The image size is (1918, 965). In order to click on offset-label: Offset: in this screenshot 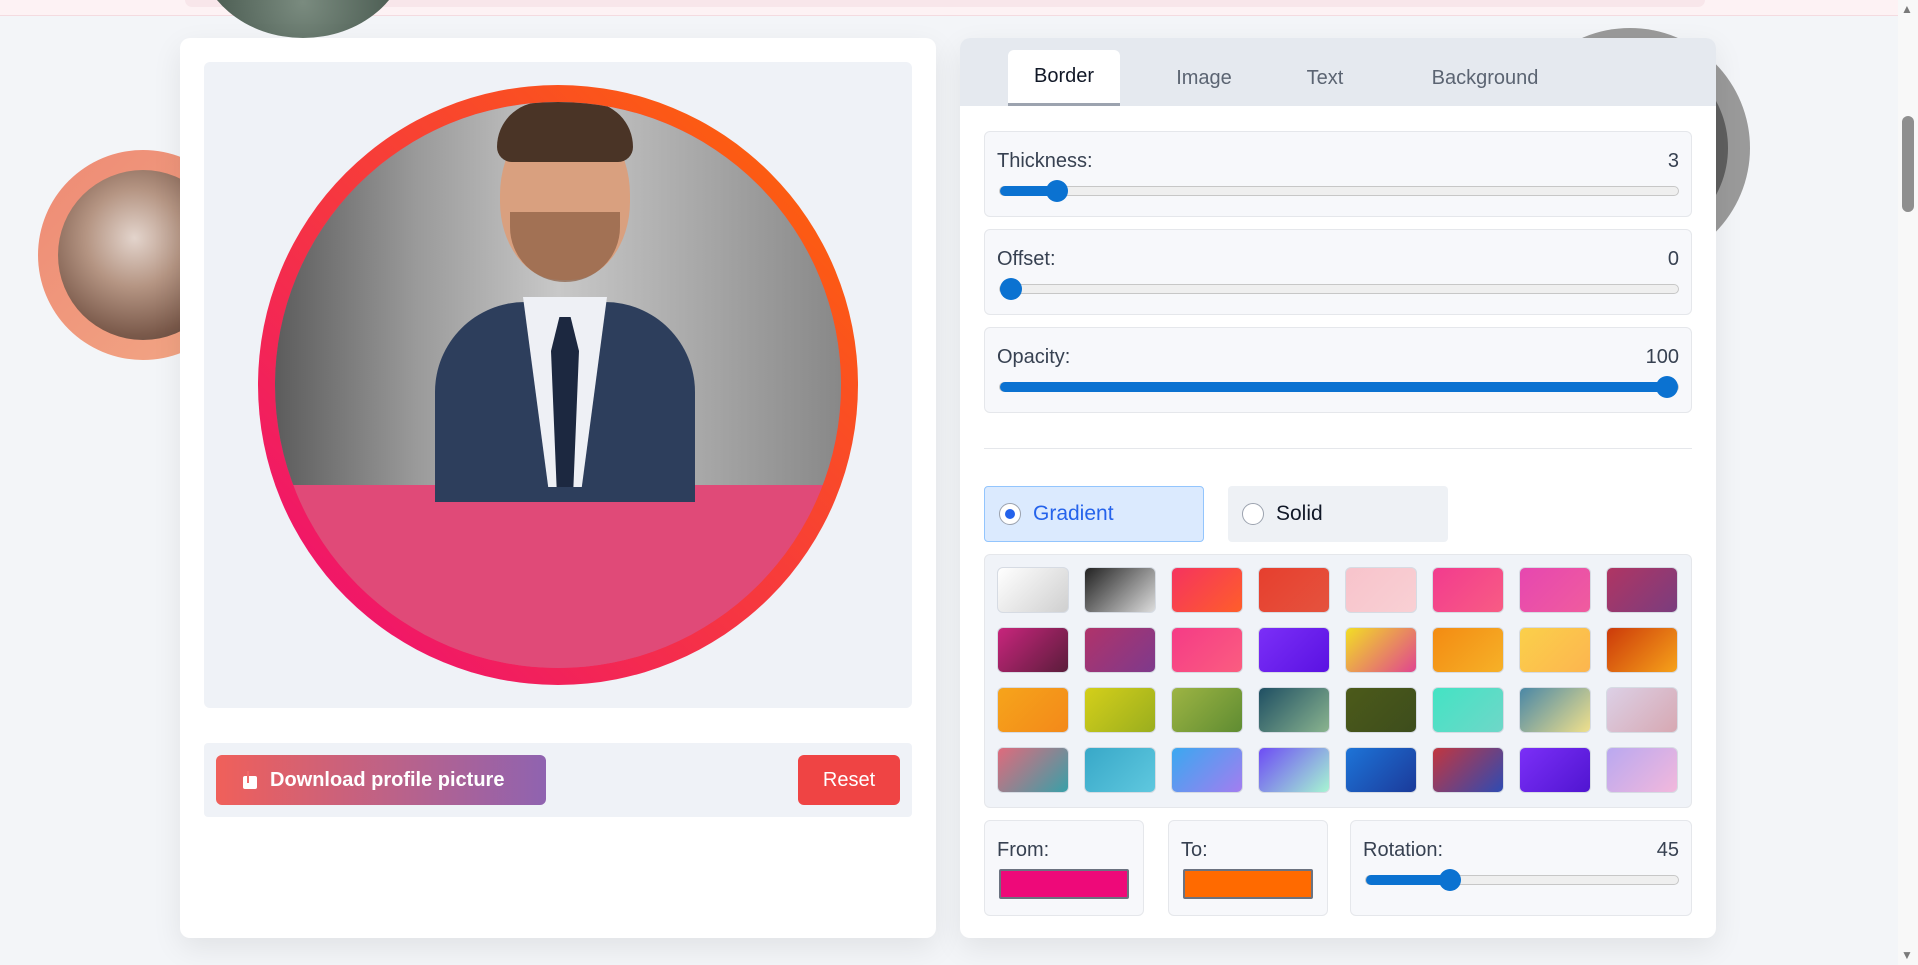, I will do `click(1026, 259)`.